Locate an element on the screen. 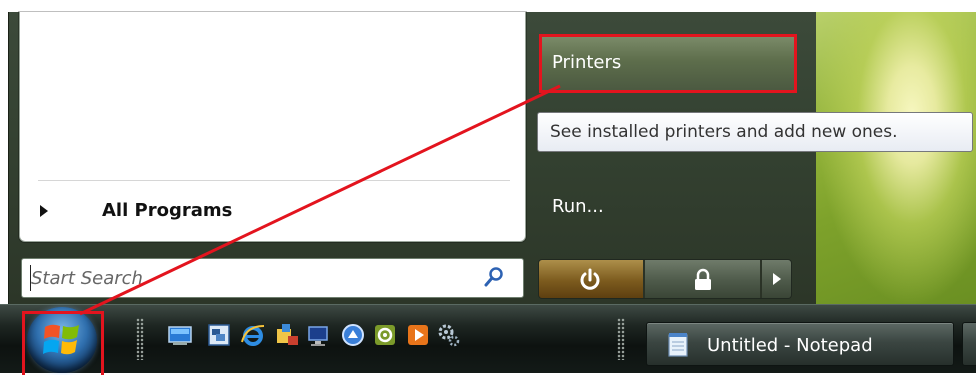  media-player-icon is located at coordinates (418, 335).